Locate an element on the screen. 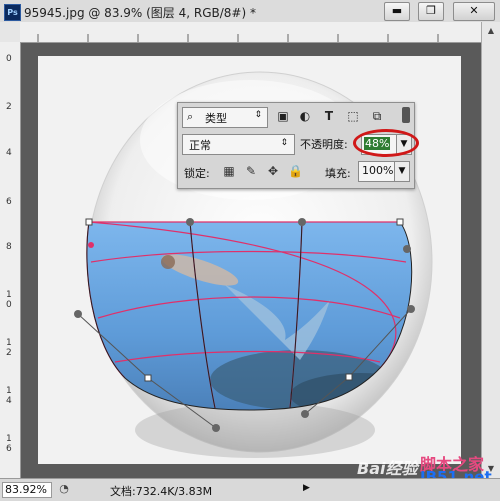  minimize-button: ▬ is located at coordinates (397, 11).